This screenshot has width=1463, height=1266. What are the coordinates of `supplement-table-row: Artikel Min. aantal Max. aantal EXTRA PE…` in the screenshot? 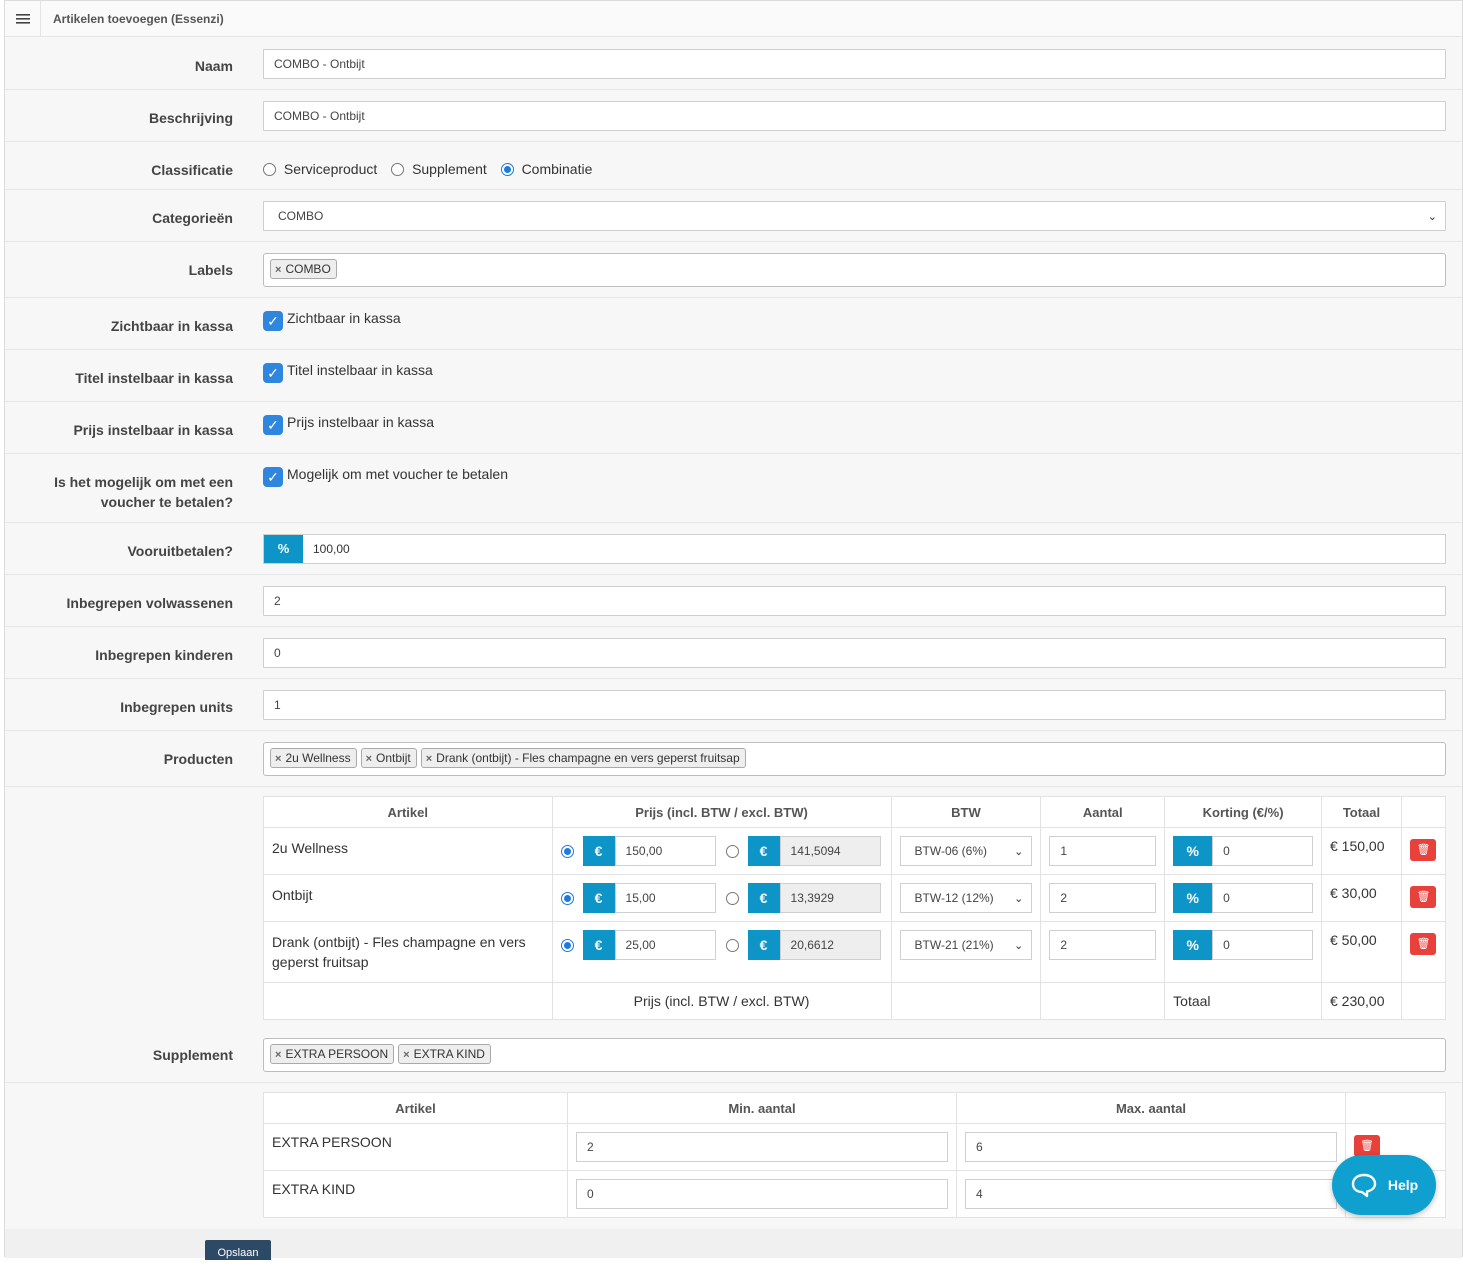 It's located at (733, 1156).